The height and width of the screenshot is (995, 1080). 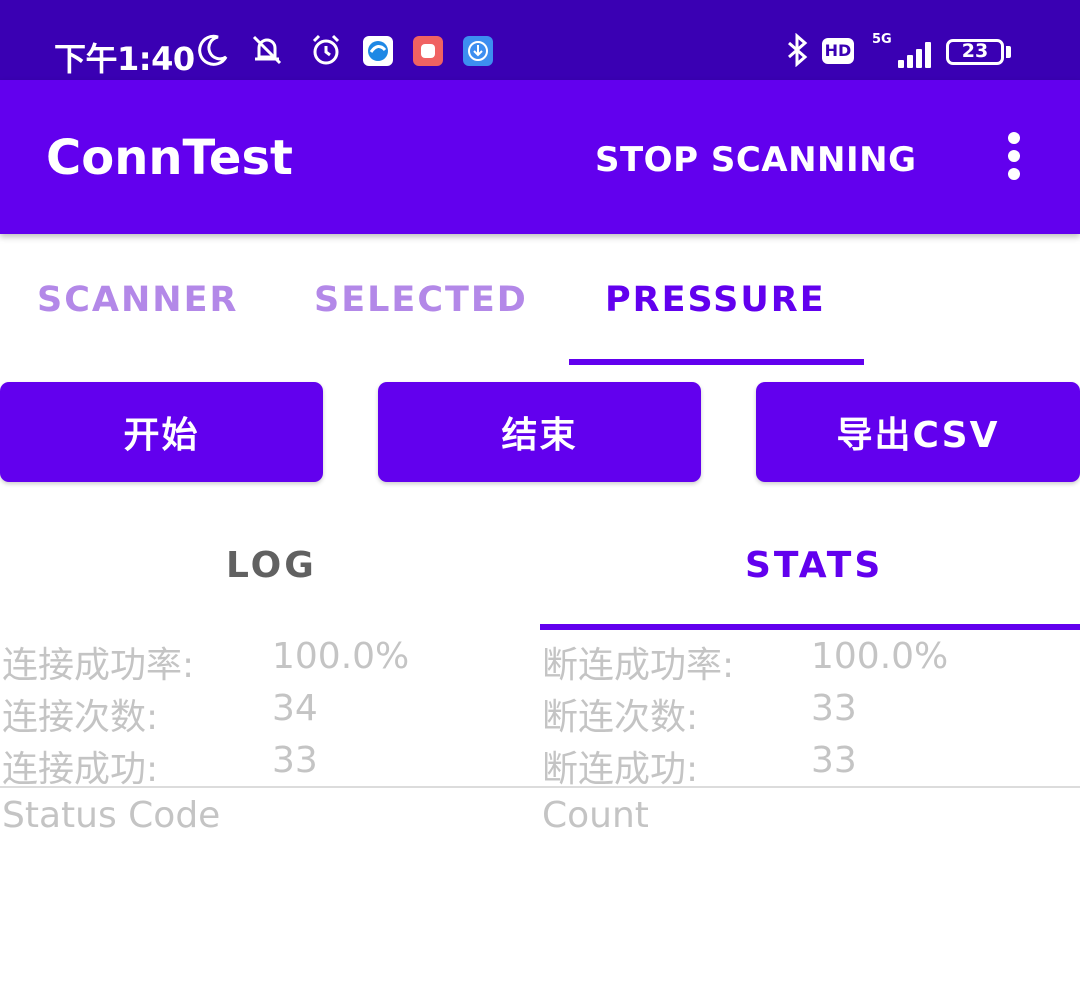 I want to click on connect-success-rate-value: 100.0%, so click(x=341, y=656).